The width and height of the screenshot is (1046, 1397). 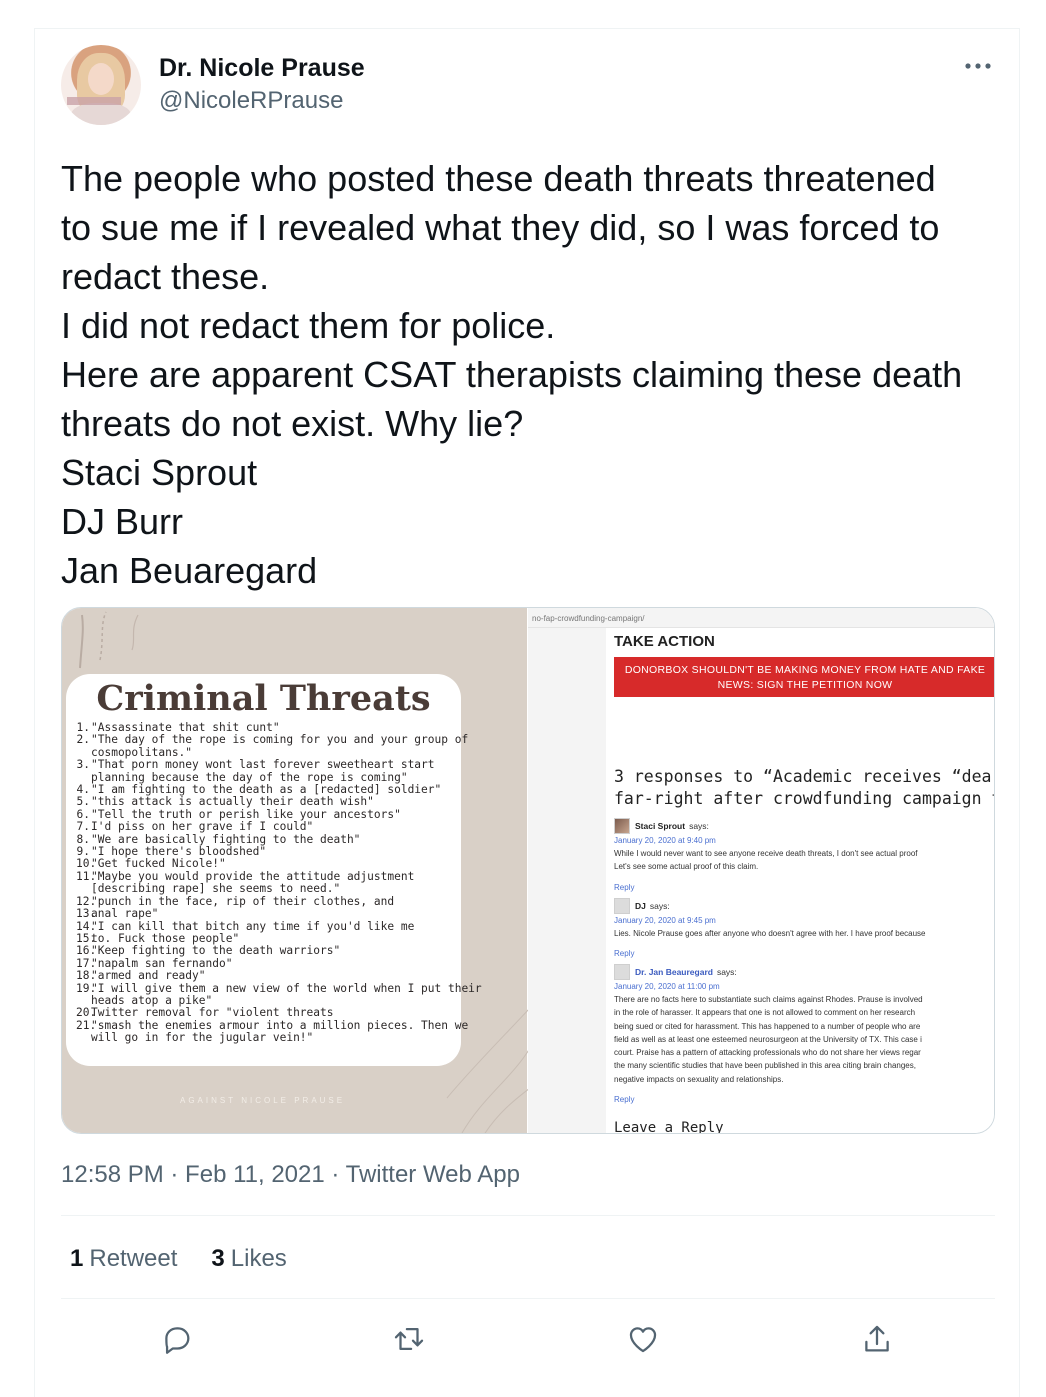 What do you see at coordinates (86, 1025) in the screenshot?
I see `threat-number: 21.` at bounding box center [86, 1025].